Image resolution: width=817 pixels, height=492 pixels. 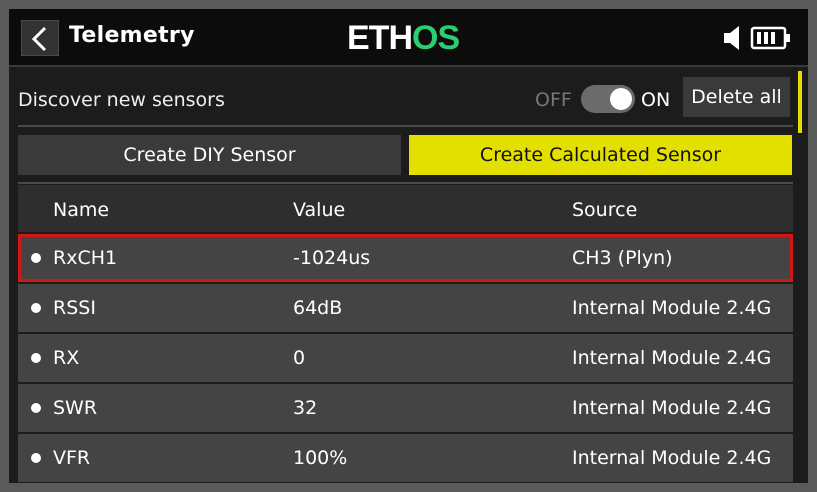 I want to click on column-header-name: Name, so click(x=81, y=210).